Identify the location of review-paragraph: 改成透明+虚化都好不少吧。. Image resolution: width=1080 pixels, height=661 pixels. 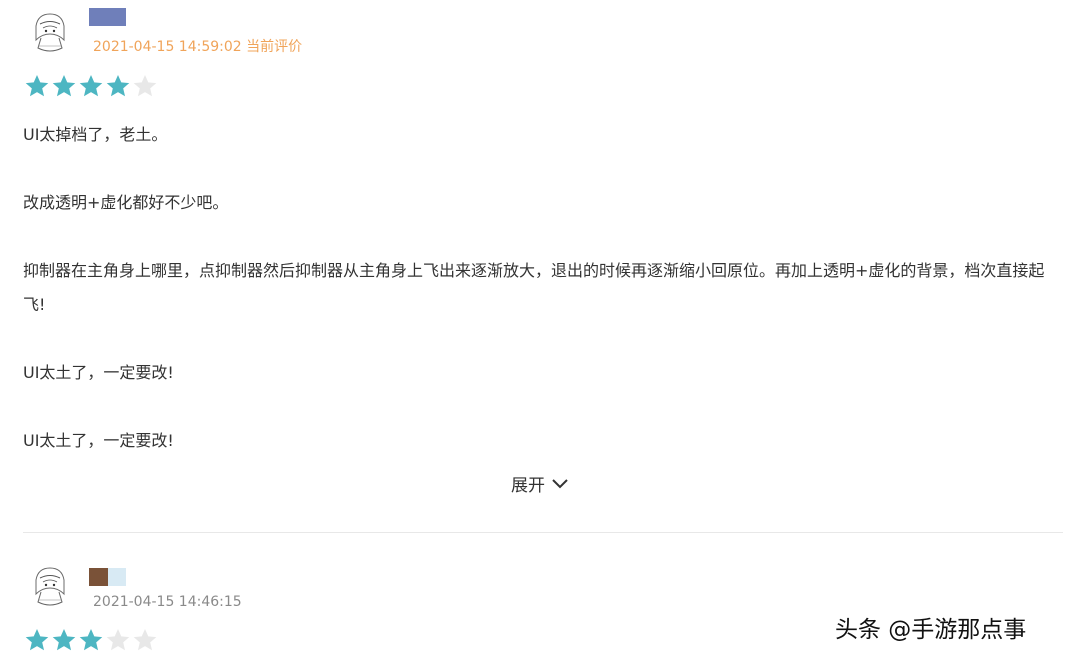
(126, 202).